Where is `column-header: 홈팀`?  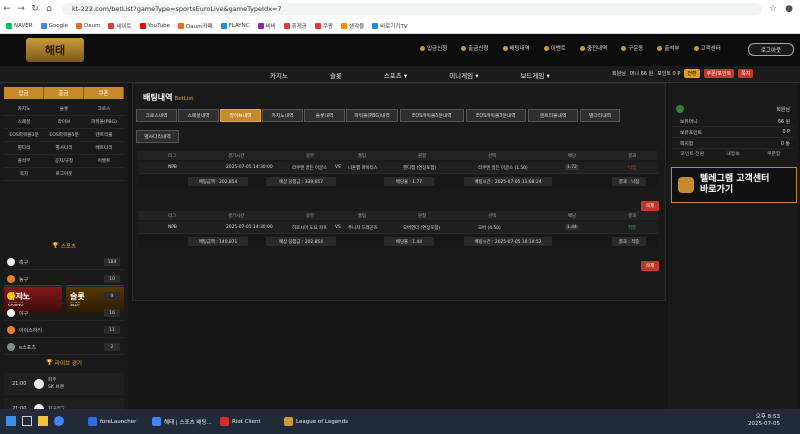 column-header: 홈팀 is located at coordinates (362, 156).